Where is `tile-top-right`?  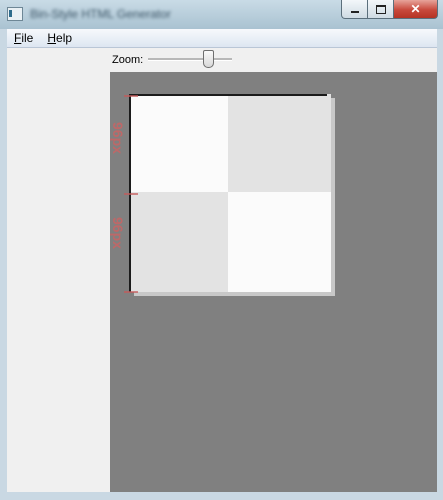
tile-top-right is located at coordinates (279, 143).